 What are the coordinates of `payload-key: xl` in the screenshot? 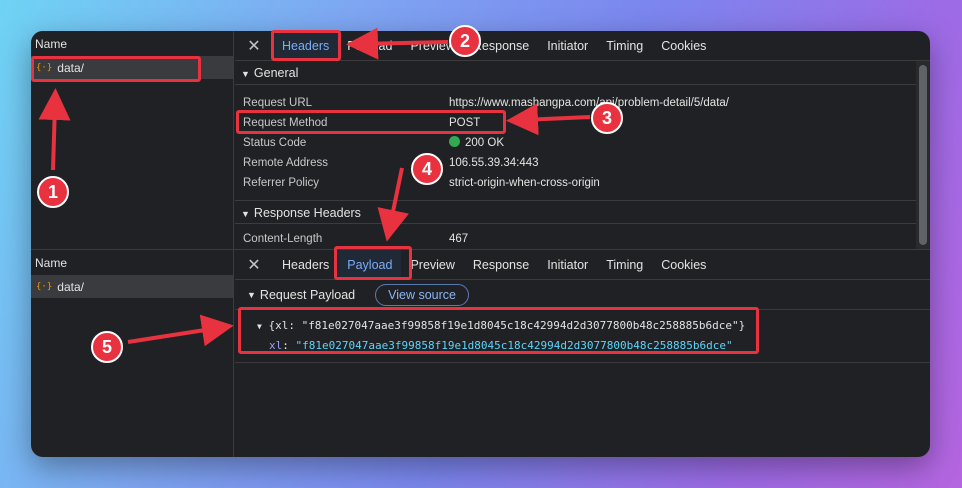 It's located at (276, 345).